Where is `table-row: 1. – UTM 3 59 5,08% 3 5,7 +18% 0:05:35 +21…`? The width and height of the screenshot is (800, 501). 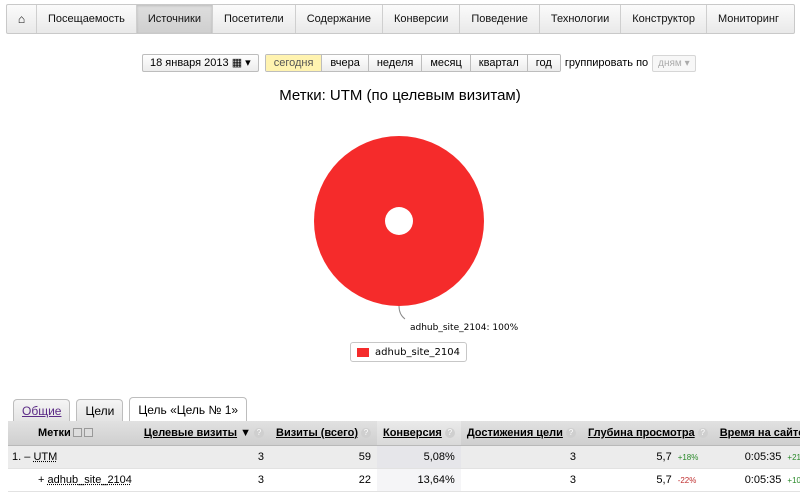
table-row: 1. – UTM 3 59 5,08% 3 5,7 +18% 0:05:35 +21… is located at coordinates (404, 457).